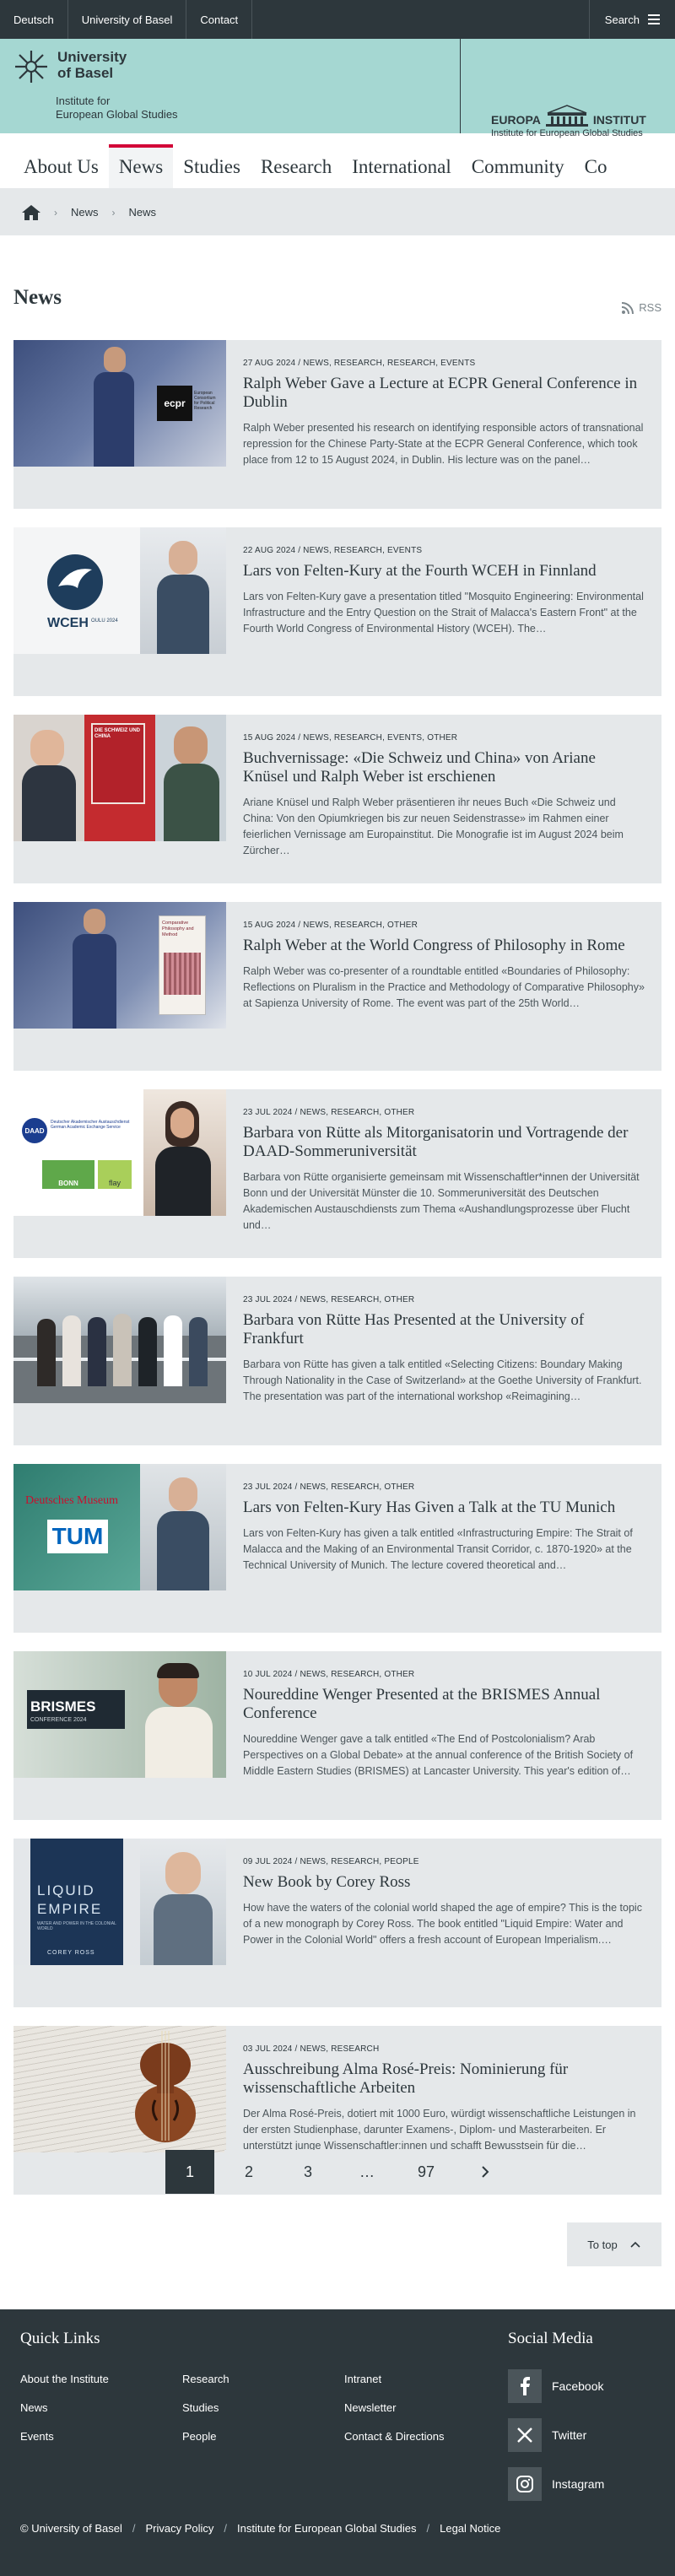  Describe the element at coordinates (444, 1883) in the screenshot. I see `news-title: New Book by Corey Ross` at that location.